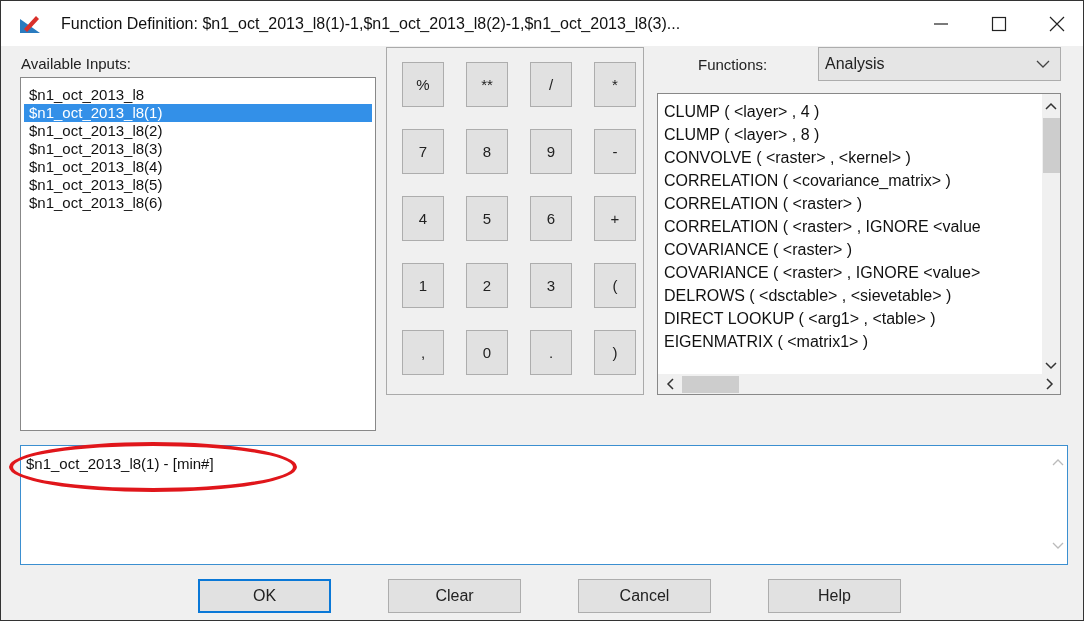 This screenshot has width=1084, height=621. What do you see at coordinates (853, 226) in the screenshot?
I see `function-item: CORRELATION ( <raster> , IGNORE <value` at bounding box center [853, 226].